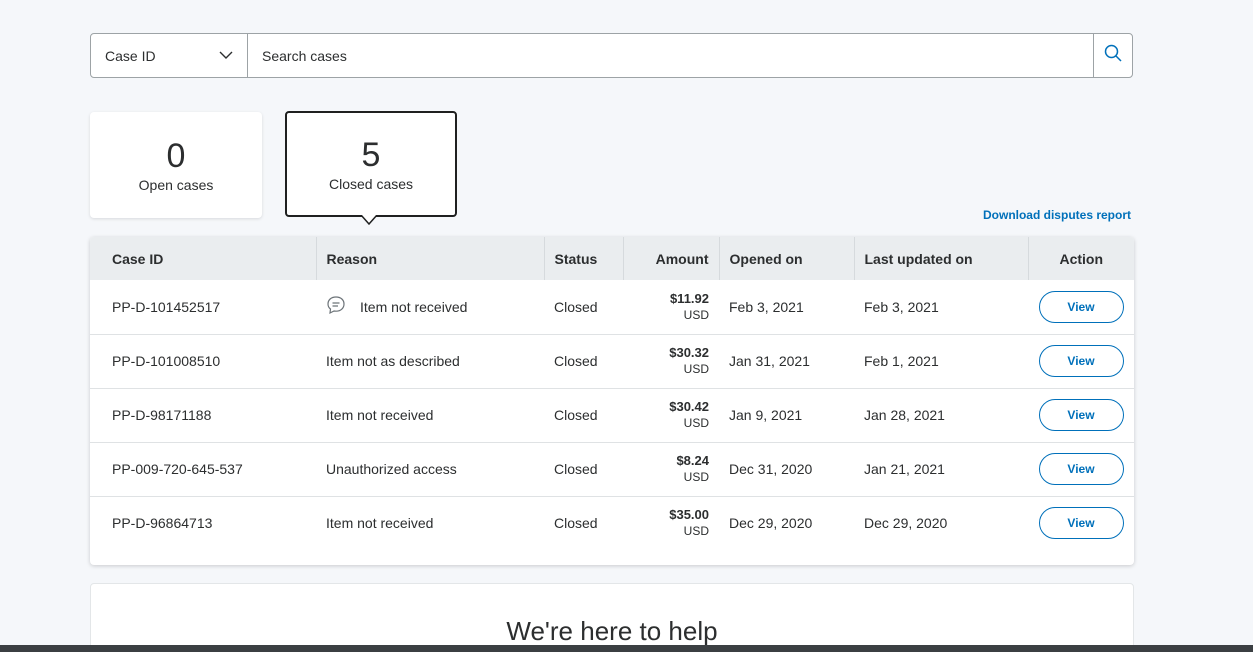 This screenshot has width=1253, height=652. I want to click on reason-cell: Unauthorized access, so click(391, 469).